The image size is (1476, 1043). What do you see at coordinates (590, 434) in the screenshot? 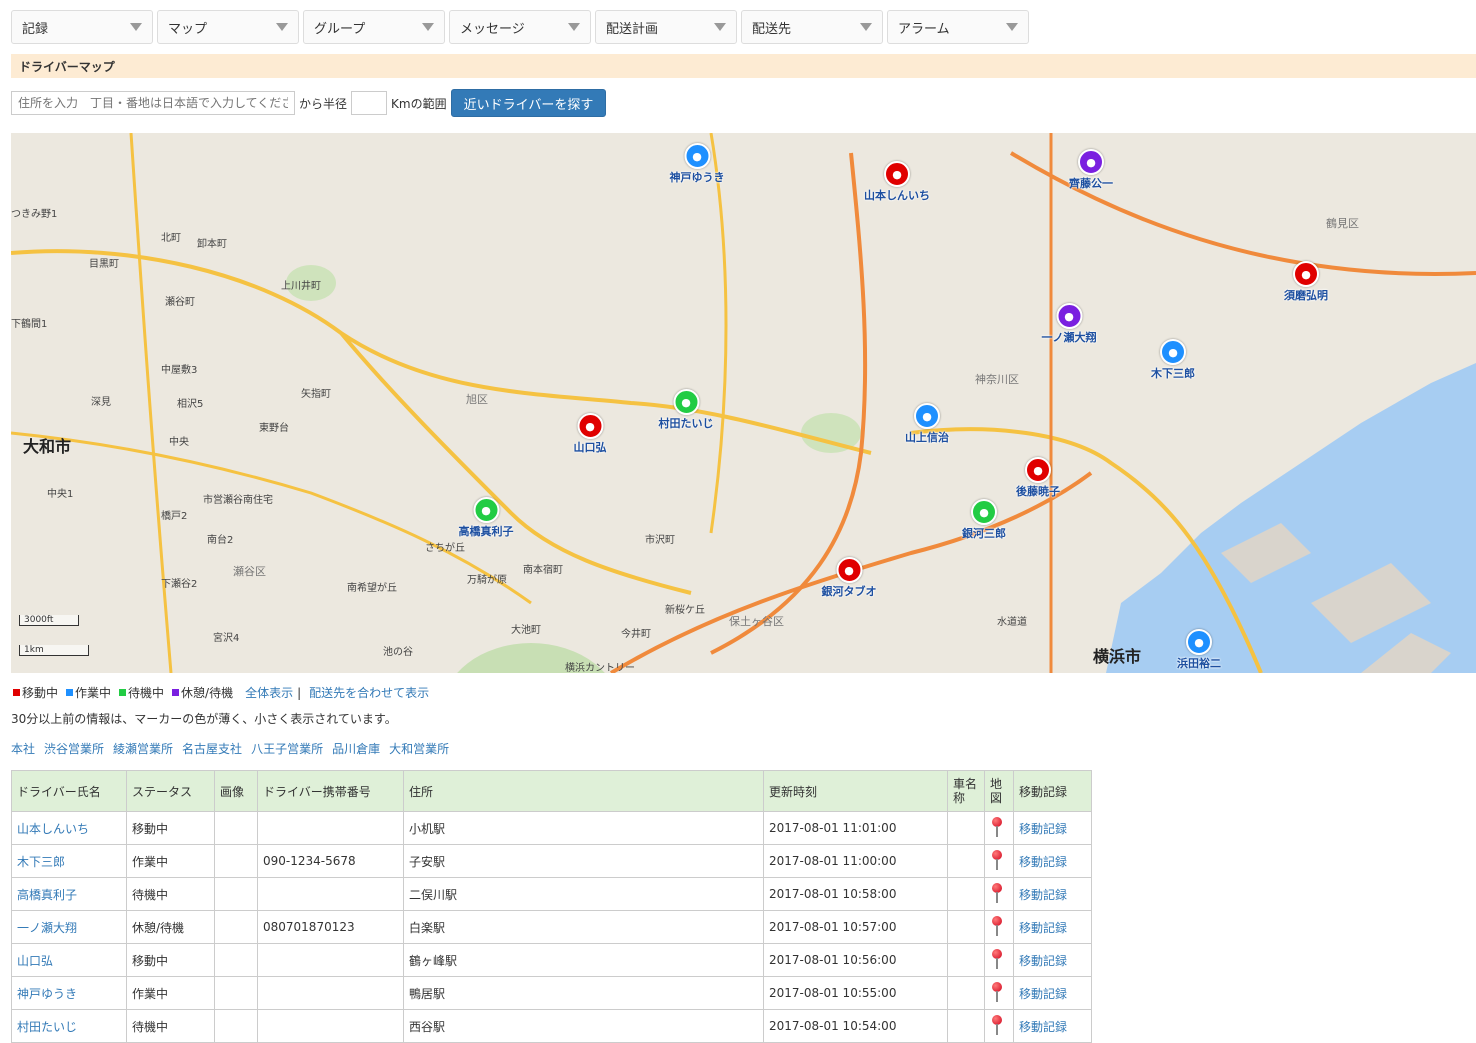
I see `driver-marker: ● 山口弘` at bounding box center [590, 434].